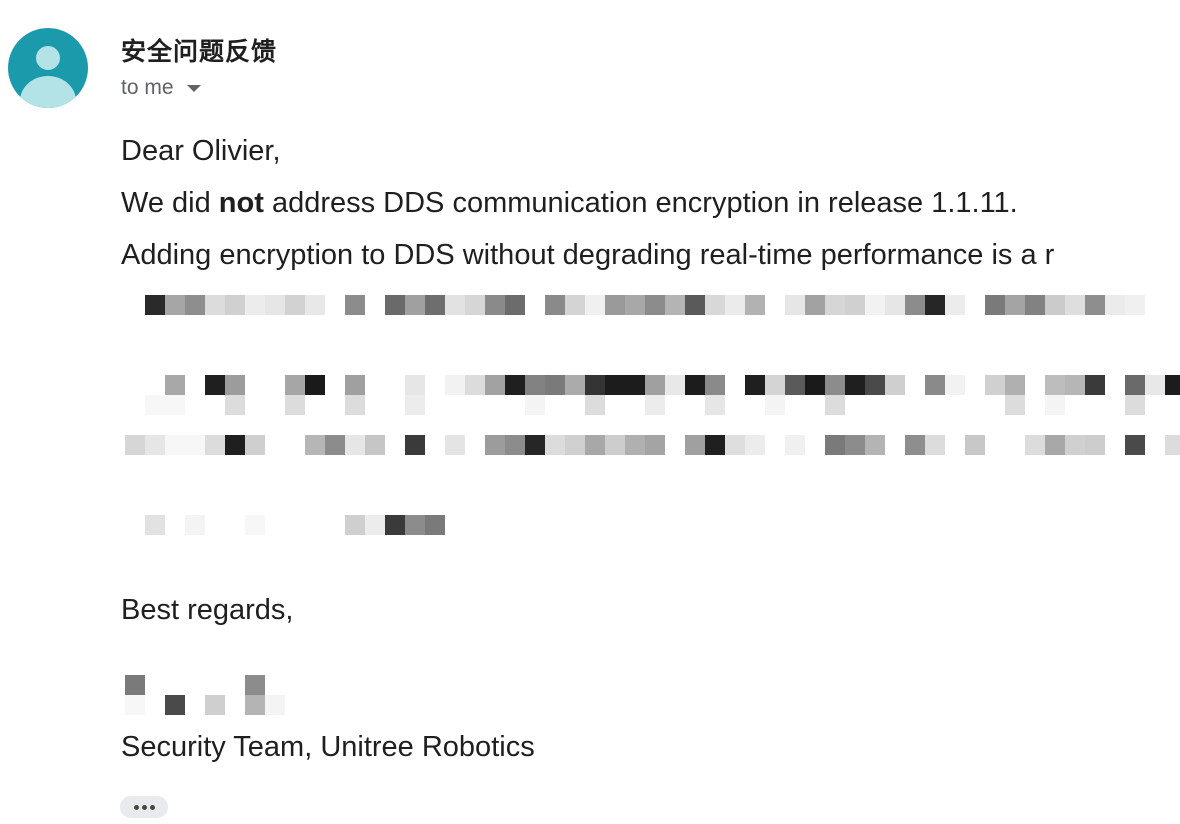  Describe the element at coordinates (205, 695) in the screenshot. I see `redacted-sender-name` at that location.